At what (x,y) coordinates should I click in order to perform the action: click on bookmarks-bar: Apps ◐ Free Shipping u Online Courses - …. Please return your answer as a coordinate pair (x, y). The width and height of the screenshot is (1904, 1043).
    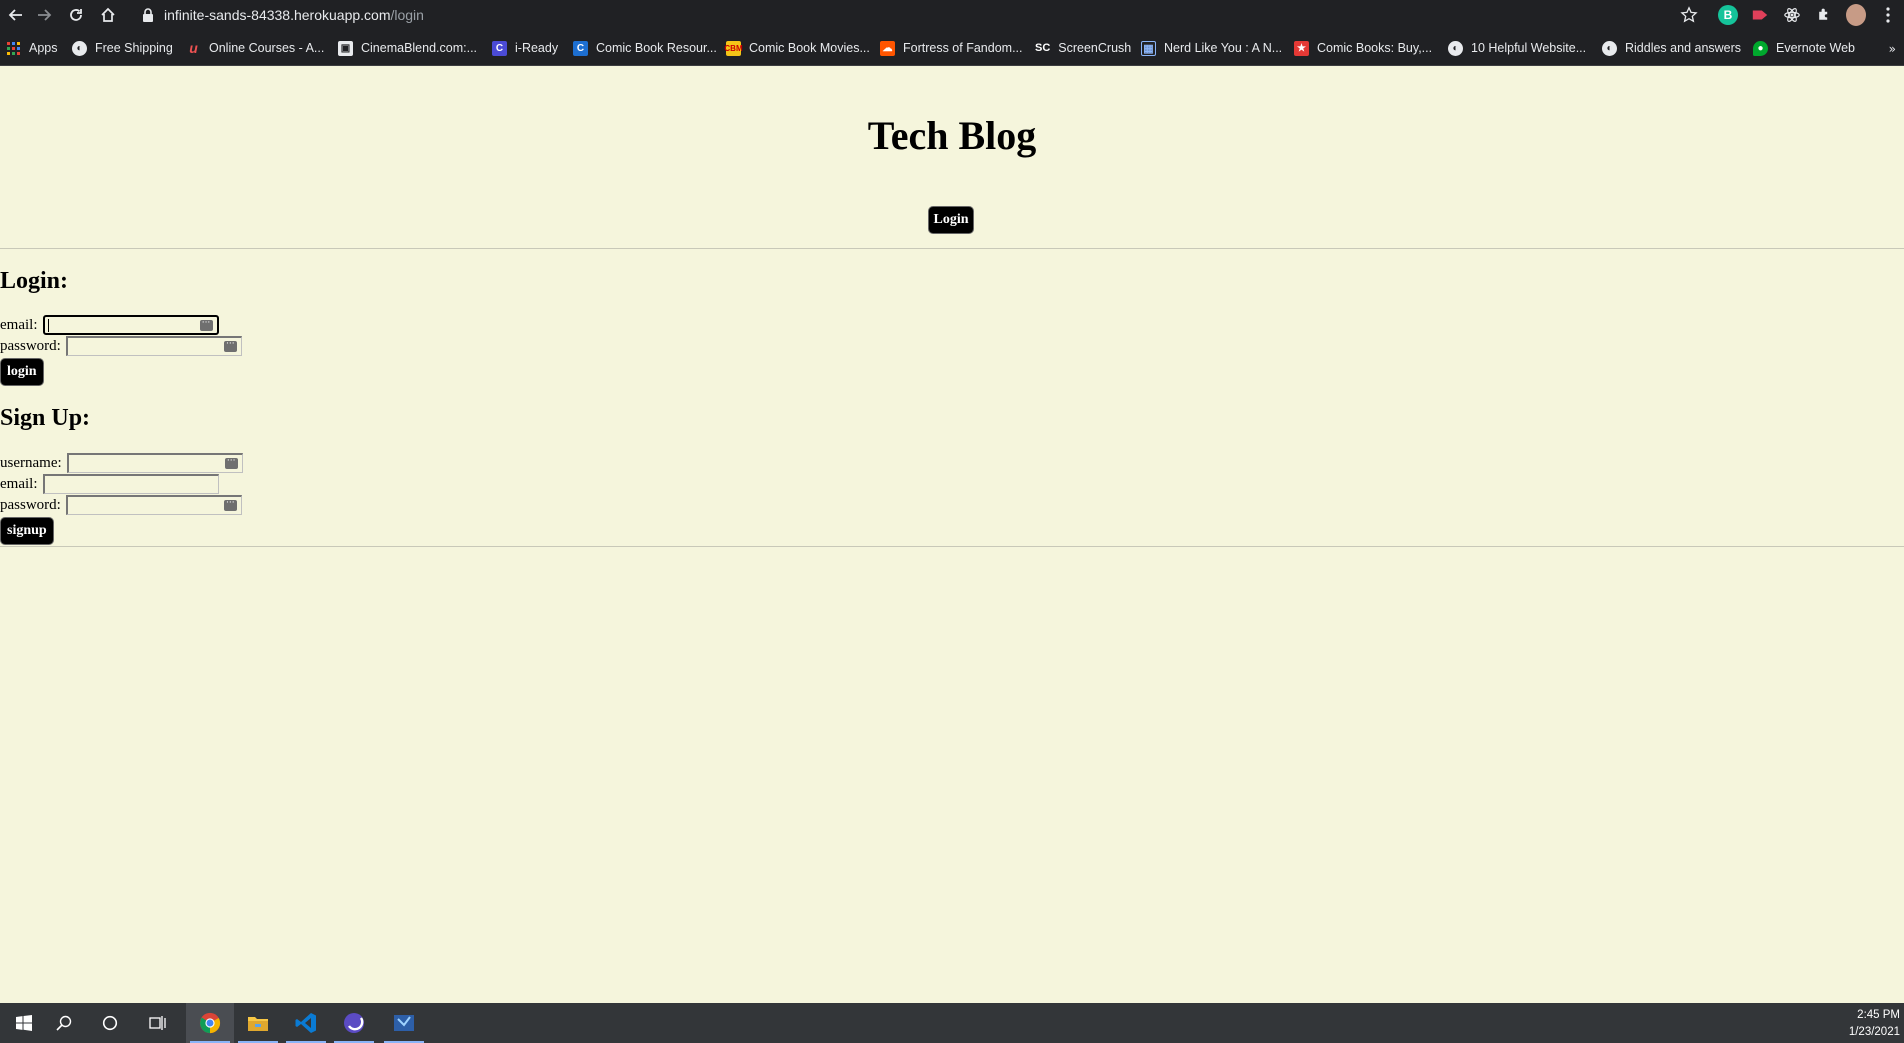
    Looking at the image, I should click on (952, 48).